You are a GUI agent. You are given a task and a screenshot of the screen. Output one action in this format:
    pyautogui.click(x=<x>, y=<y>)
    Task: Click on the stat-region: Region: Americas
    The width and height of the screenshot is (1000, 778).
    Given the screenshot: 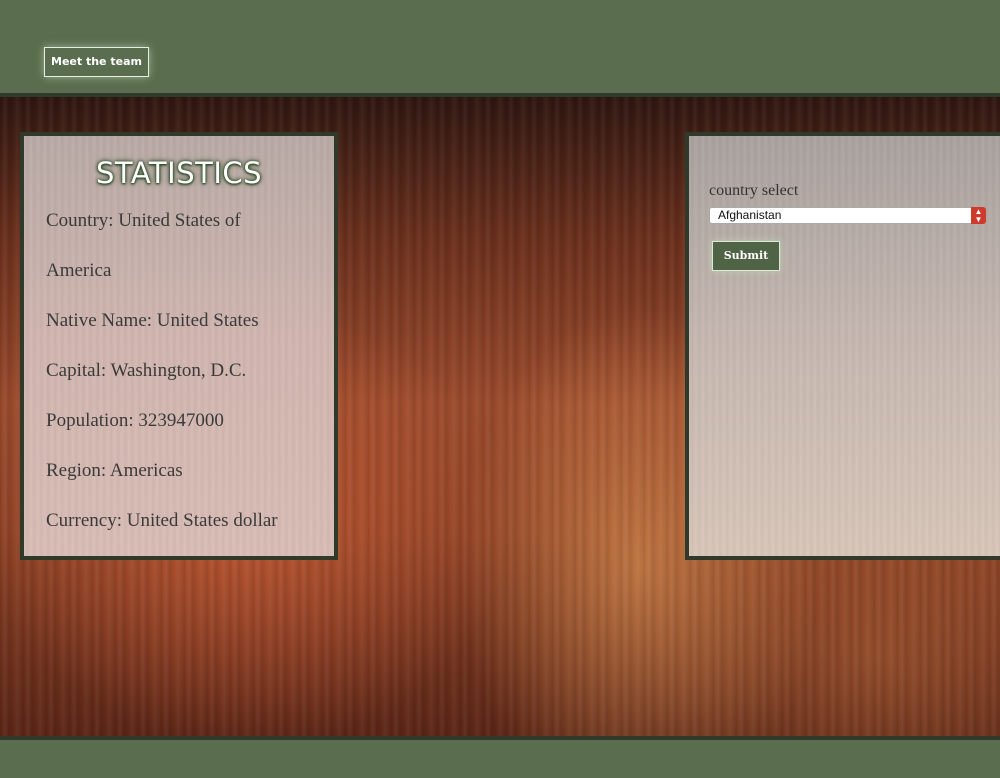 What is the action you would take?
    pyautogui.click(x=114, y=470)
    